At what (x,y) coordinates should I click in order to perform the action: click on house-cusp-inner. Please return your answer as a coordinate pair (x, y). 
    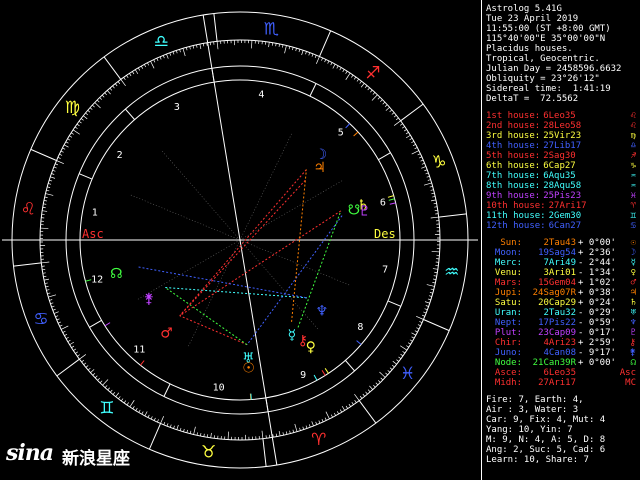
    Looking at the image, I should click on (294, 262).